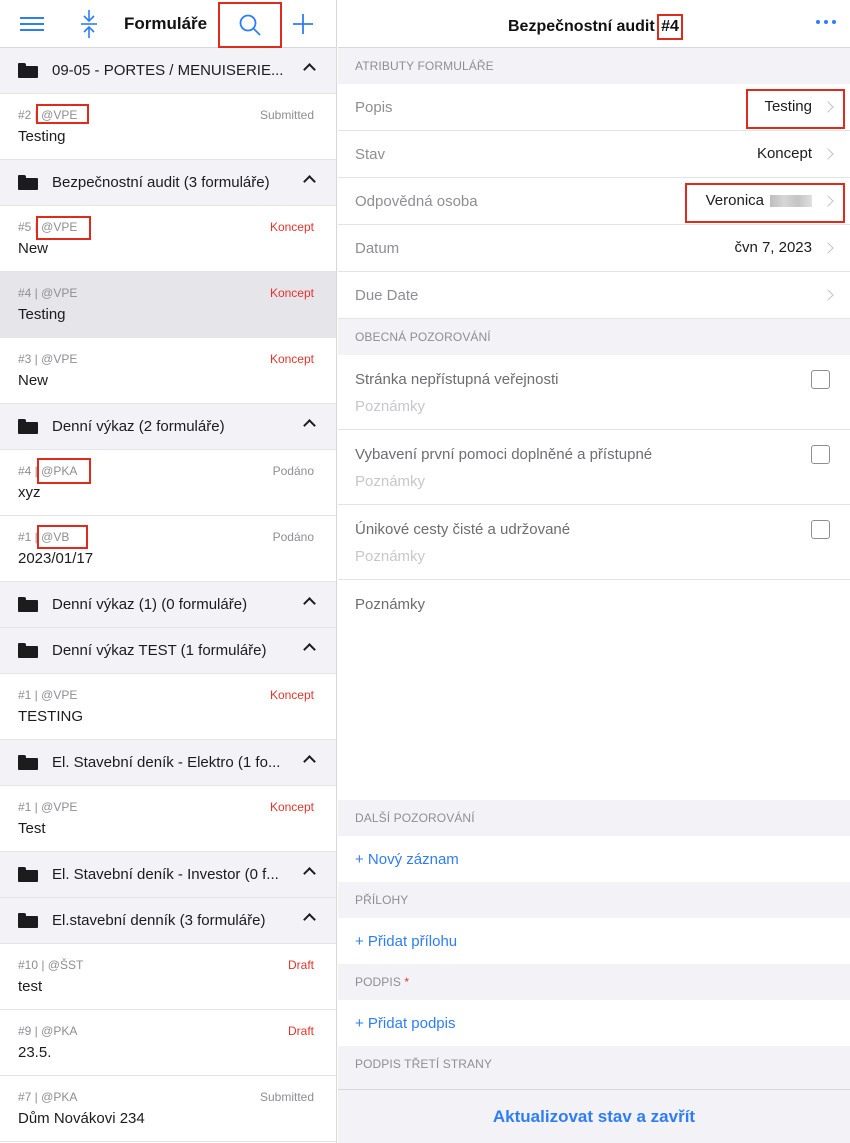 This screenshot has width=850, height=1143. I want to click on attr-row-popis: Popis Testing, so click(594, 107).